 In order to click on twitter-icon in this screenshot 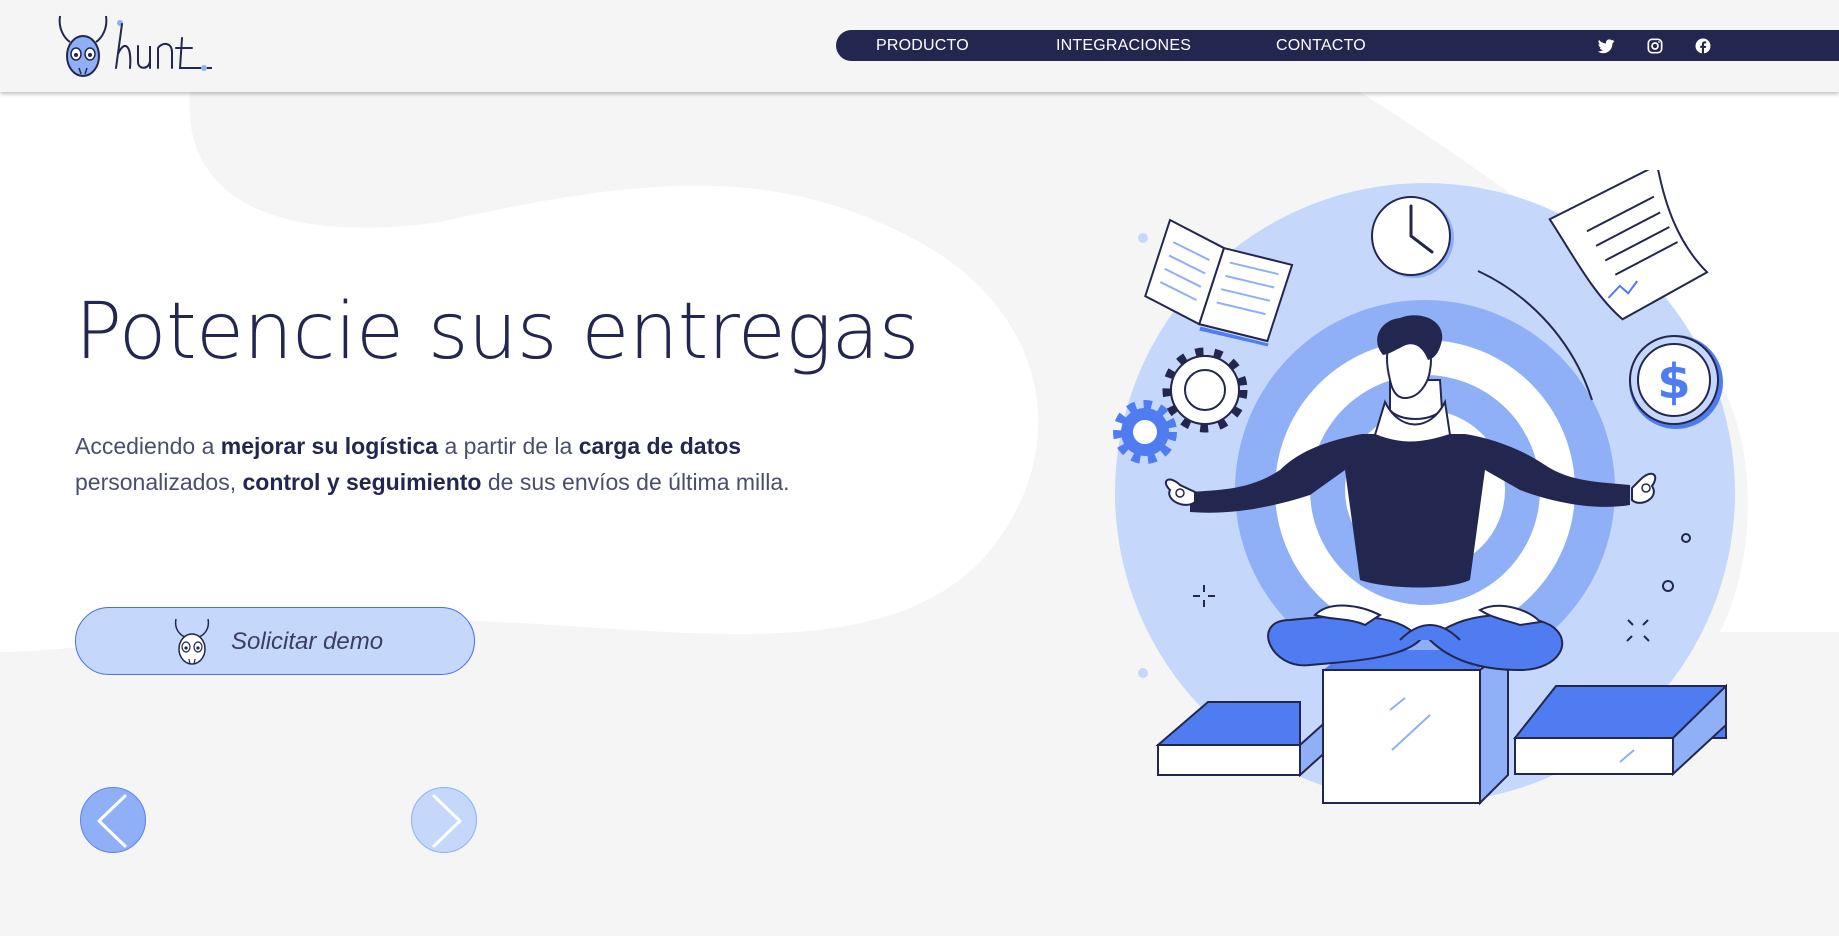, I will do `click(1606, 46)`.